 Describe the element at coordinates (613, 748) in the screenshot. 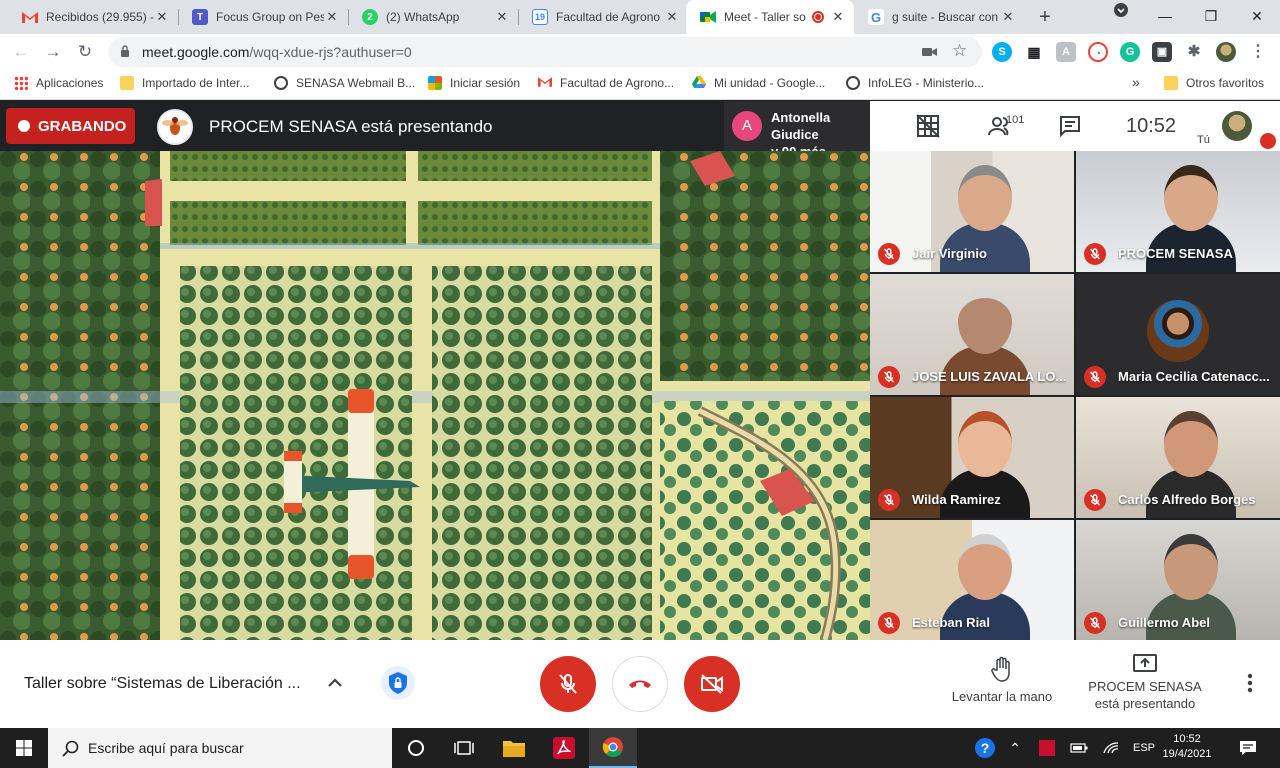

I see `chrome-taskbar-button` at that location.